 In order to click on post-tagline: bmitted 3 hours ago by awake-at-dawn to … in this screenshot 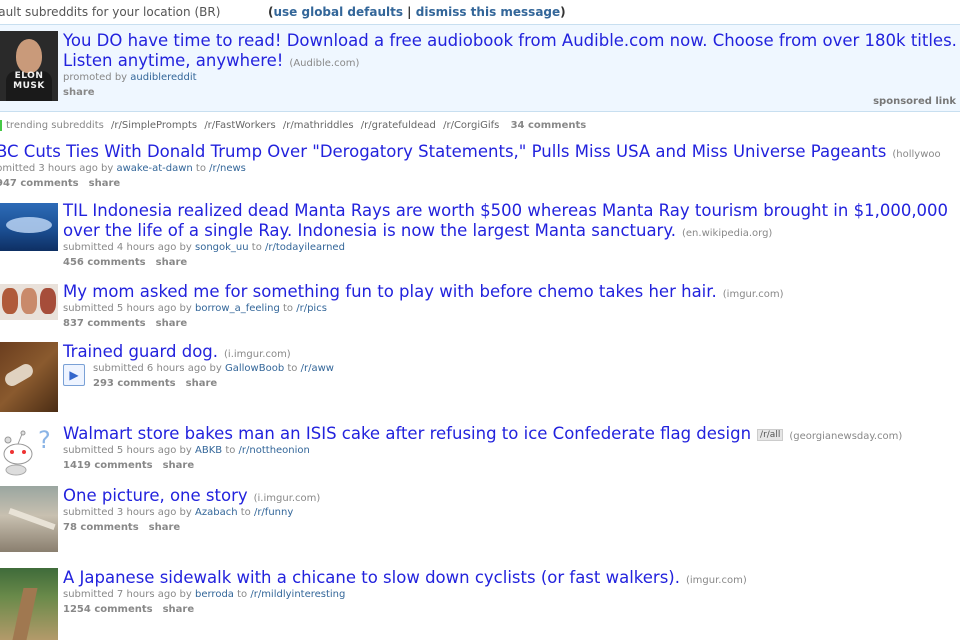, I will do `click(470, 169)`.